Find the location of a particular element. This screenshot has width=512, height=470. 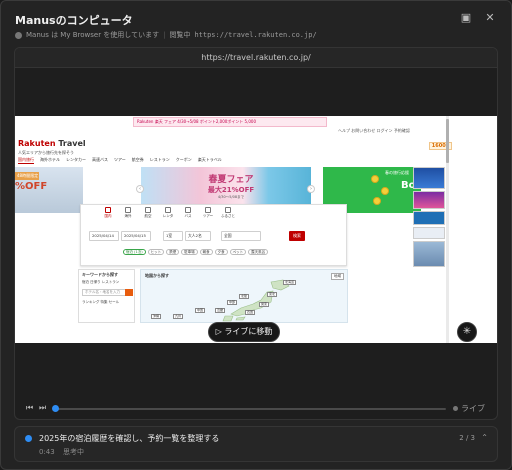

banner-right-note: 春の旅行応援 is located at coordinates (397, 172).